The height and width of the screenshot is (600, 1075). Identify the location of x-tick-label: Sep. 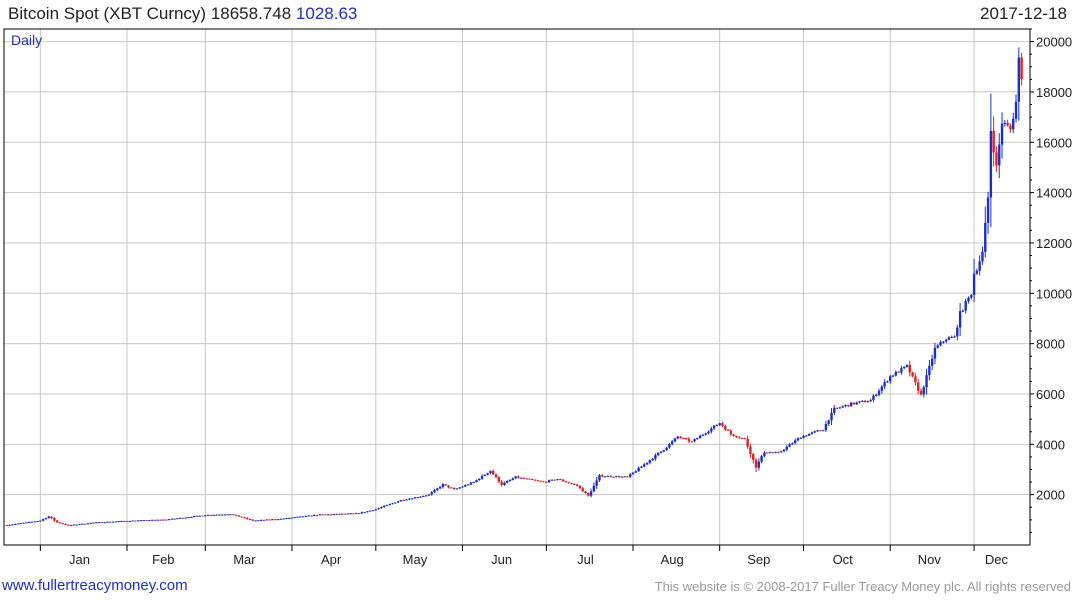
(758, 559).